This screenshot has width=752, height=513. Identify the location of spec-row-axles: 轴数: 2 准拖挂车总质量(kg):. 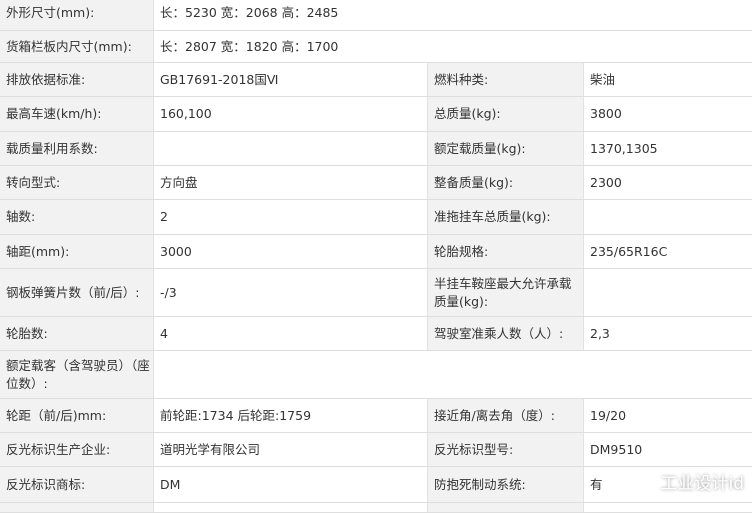
(376, 217).